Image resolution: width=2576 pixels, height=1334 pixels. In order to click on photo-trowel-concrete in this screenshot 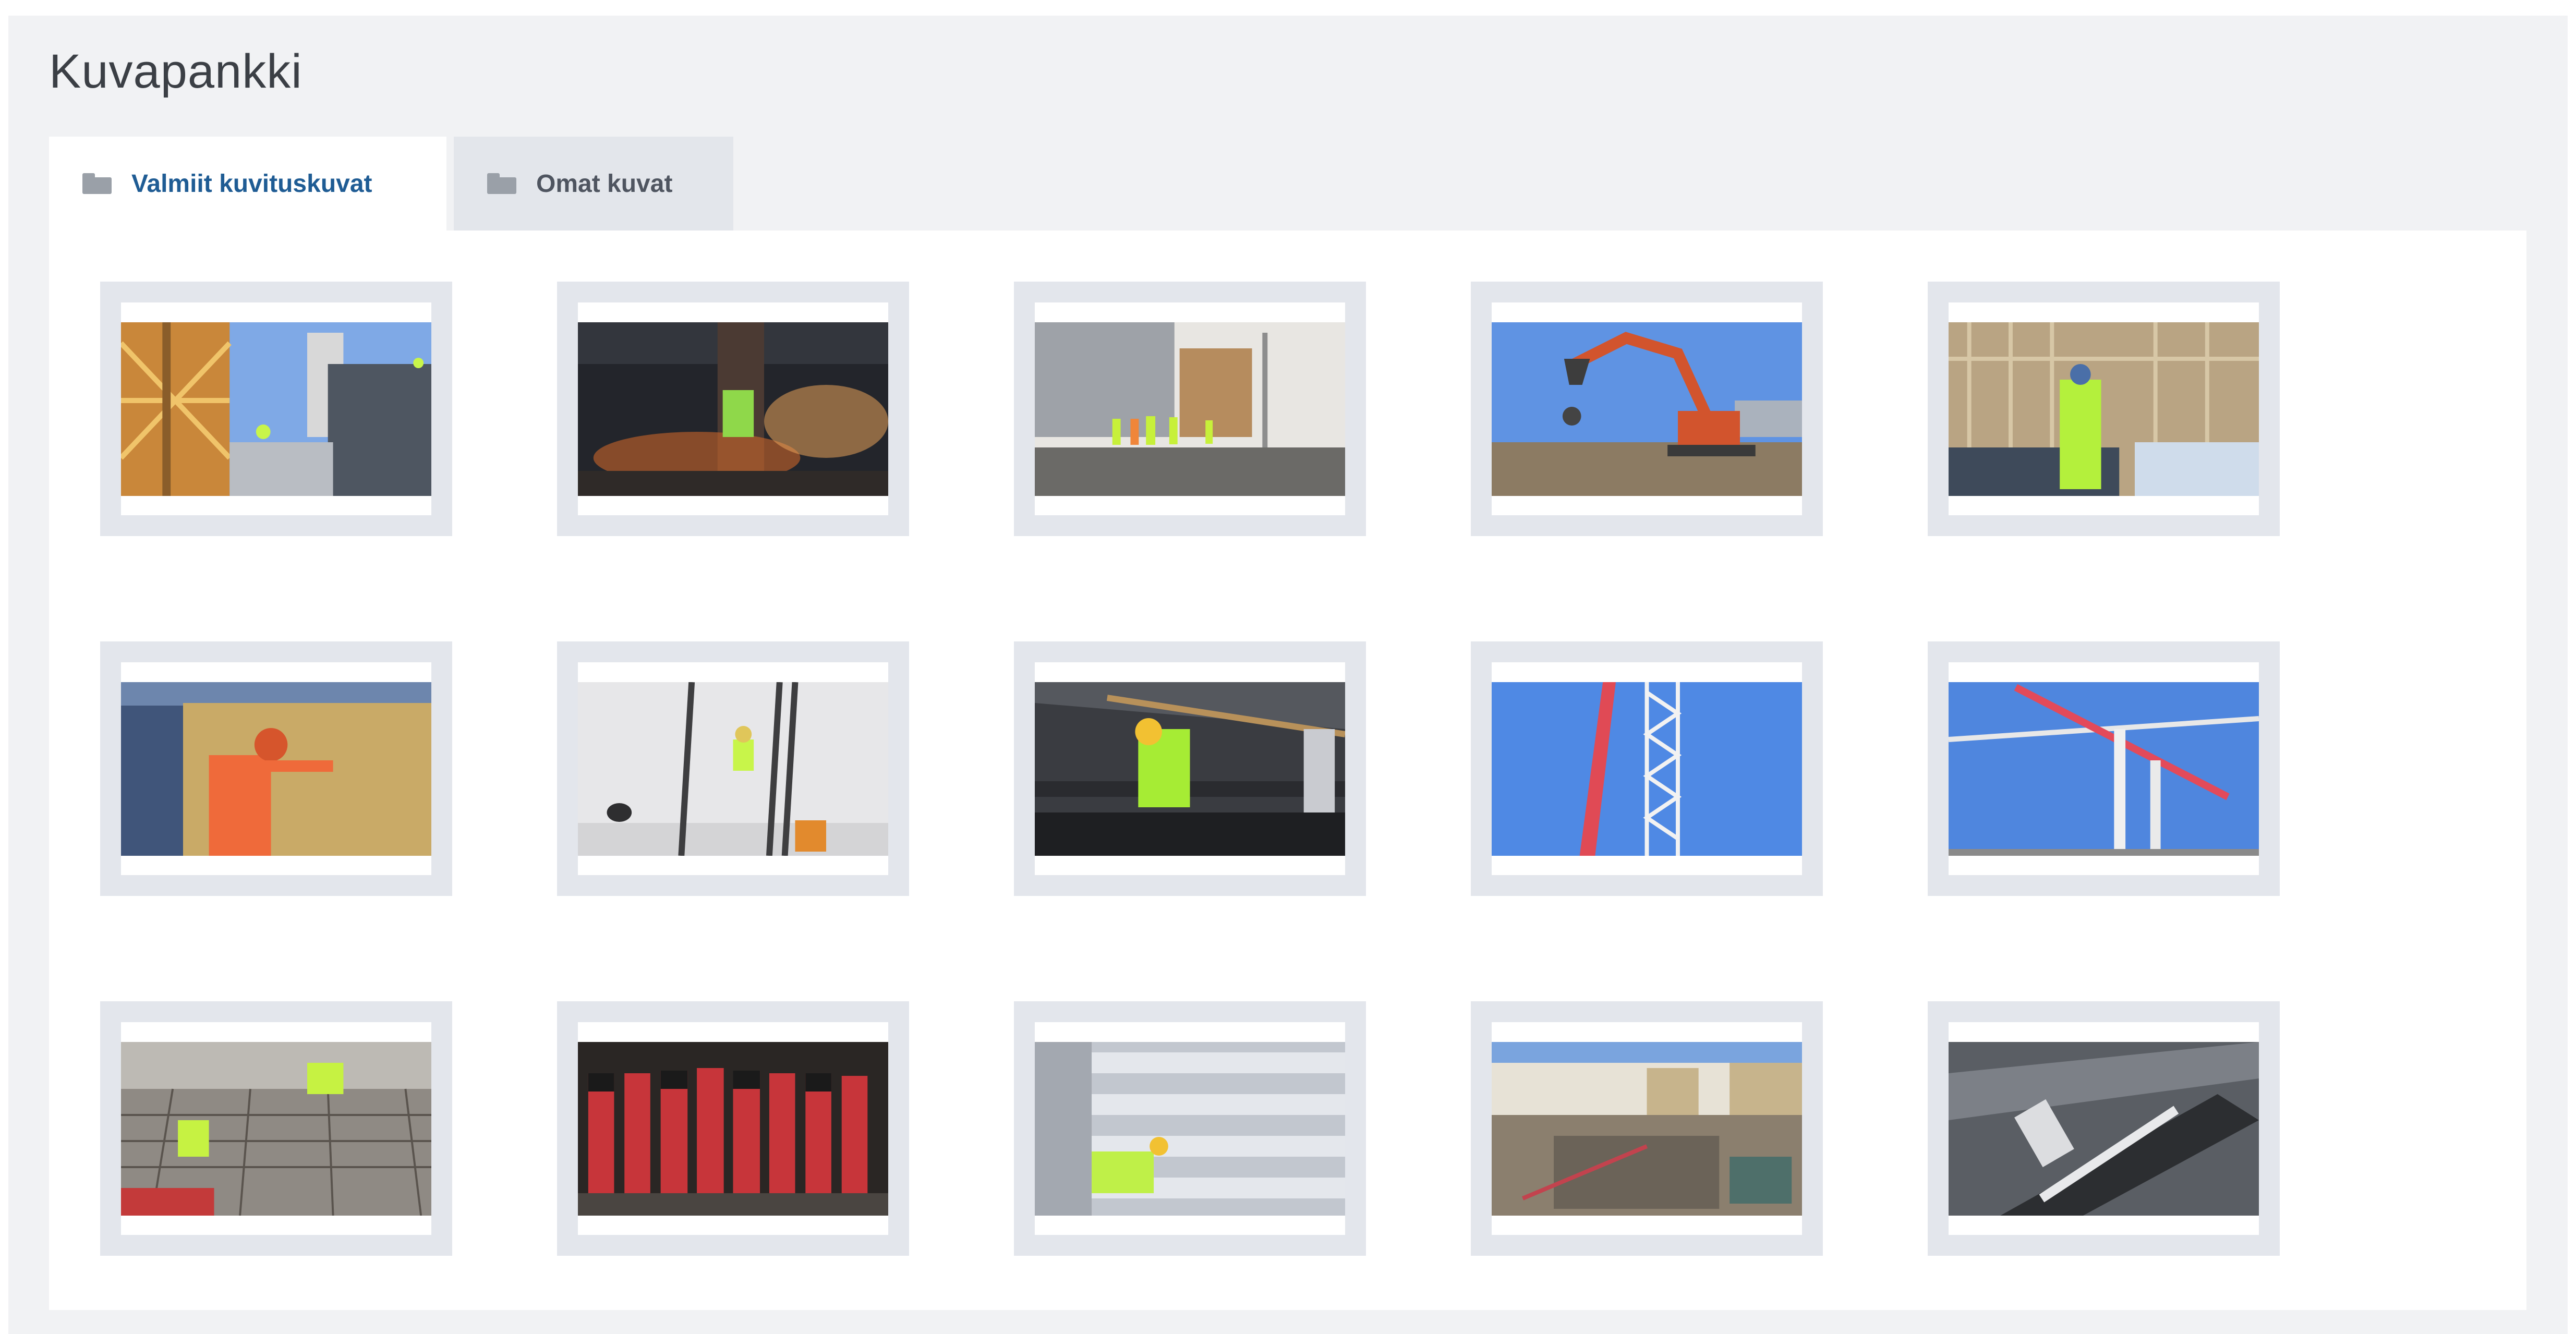, I will do `click(2104, 1128)`.